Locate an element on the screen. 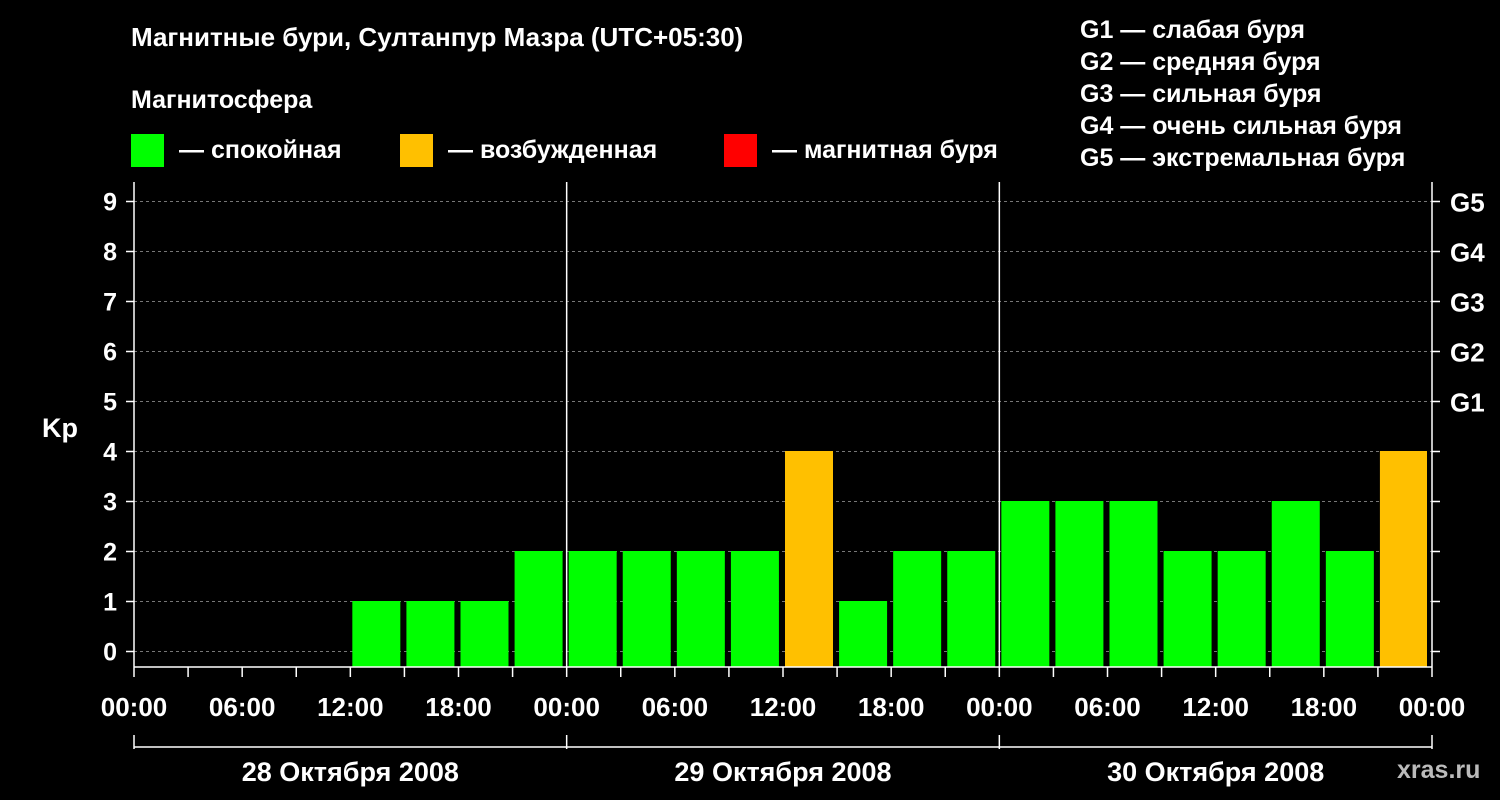  y-tick-label: 2 is located at coordinates (110, 553).